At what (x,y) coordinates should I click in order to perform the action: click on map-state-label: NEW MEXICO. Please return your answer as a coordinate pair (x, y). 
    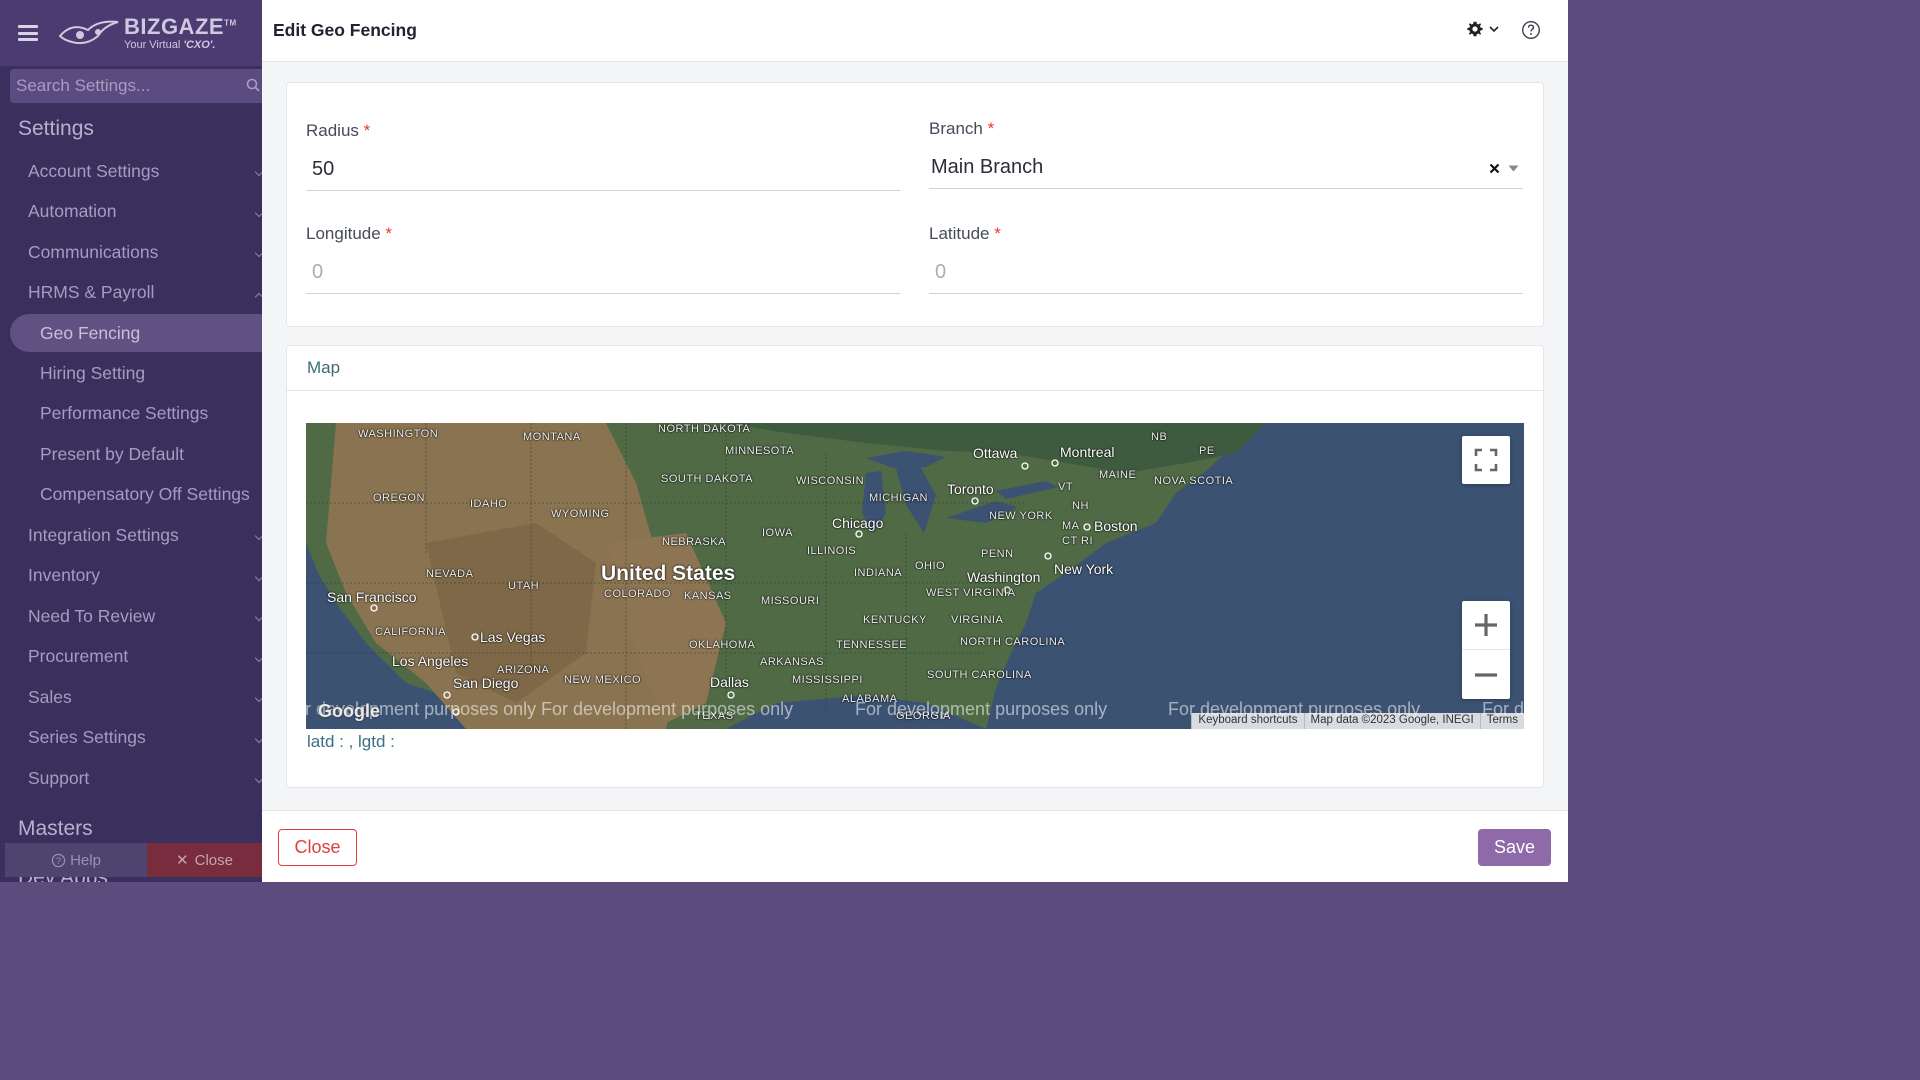
    Looking at the image, I should click on (603, 680).